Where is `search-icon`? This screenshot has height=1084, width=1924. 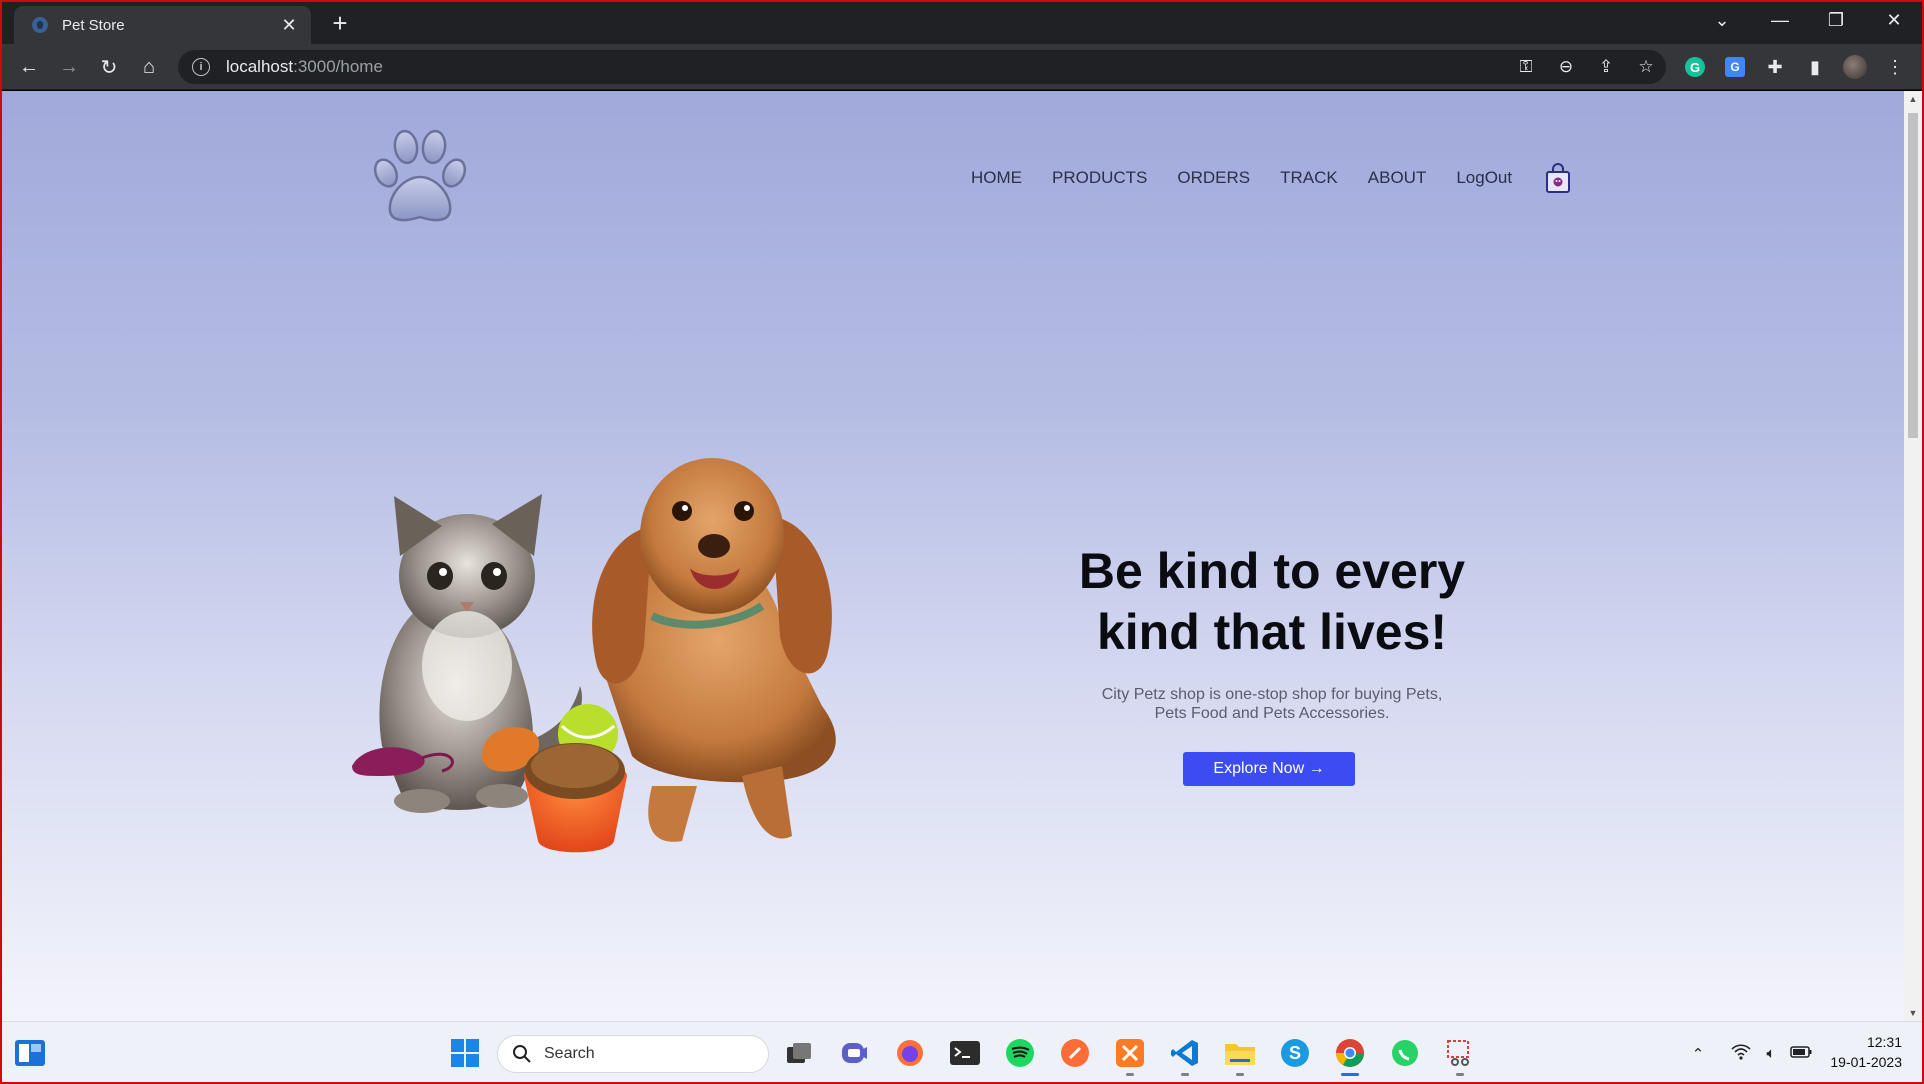
search-icon is located at coordinates (522, 1054).